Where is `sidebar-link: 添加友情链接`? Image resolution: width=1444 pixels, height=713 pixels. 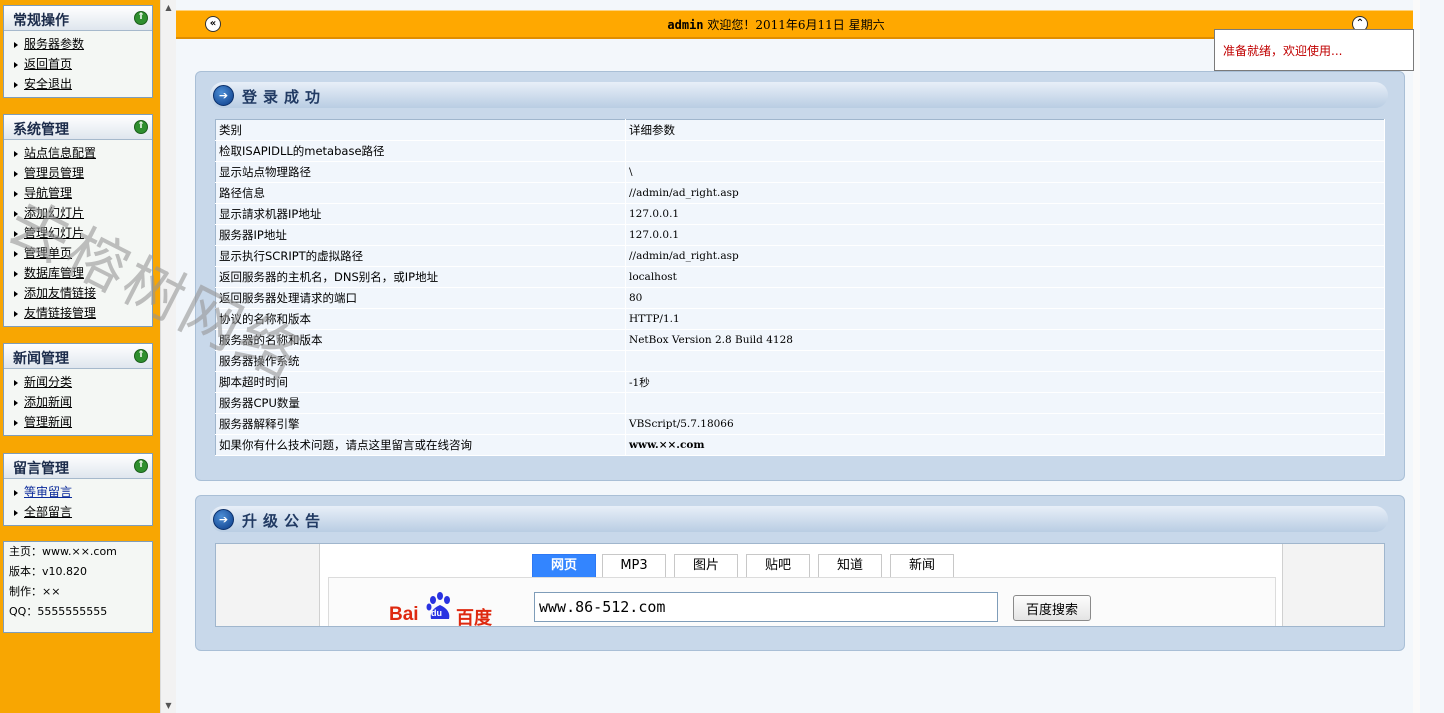
sidebar-link: 添加友情链接 is located at coordinates (60, 293).